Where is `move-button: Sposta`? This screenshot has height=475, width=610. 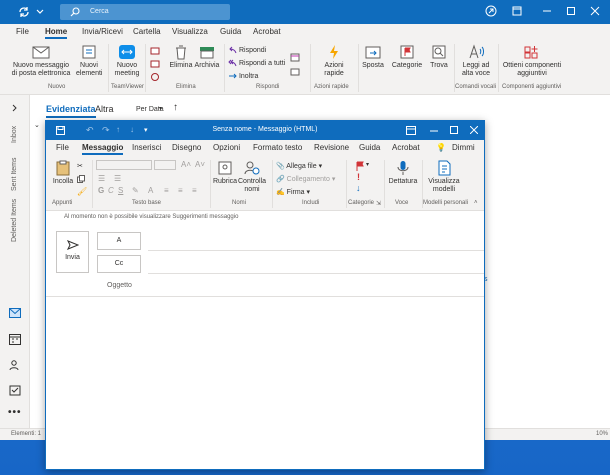 move-button: Sposta is located at coordinates (373, 57).